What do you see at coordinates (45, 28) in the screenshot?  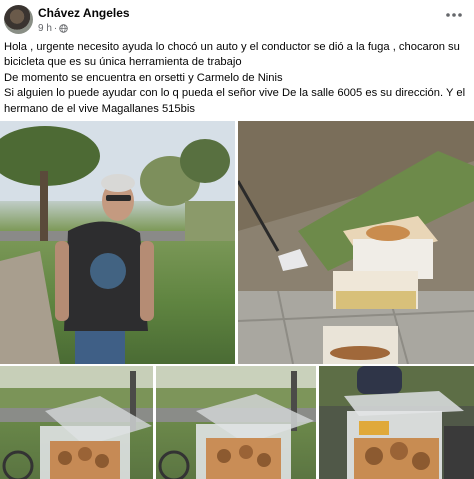 I see `post-time: 9 h` at bounding box center [45, 28].